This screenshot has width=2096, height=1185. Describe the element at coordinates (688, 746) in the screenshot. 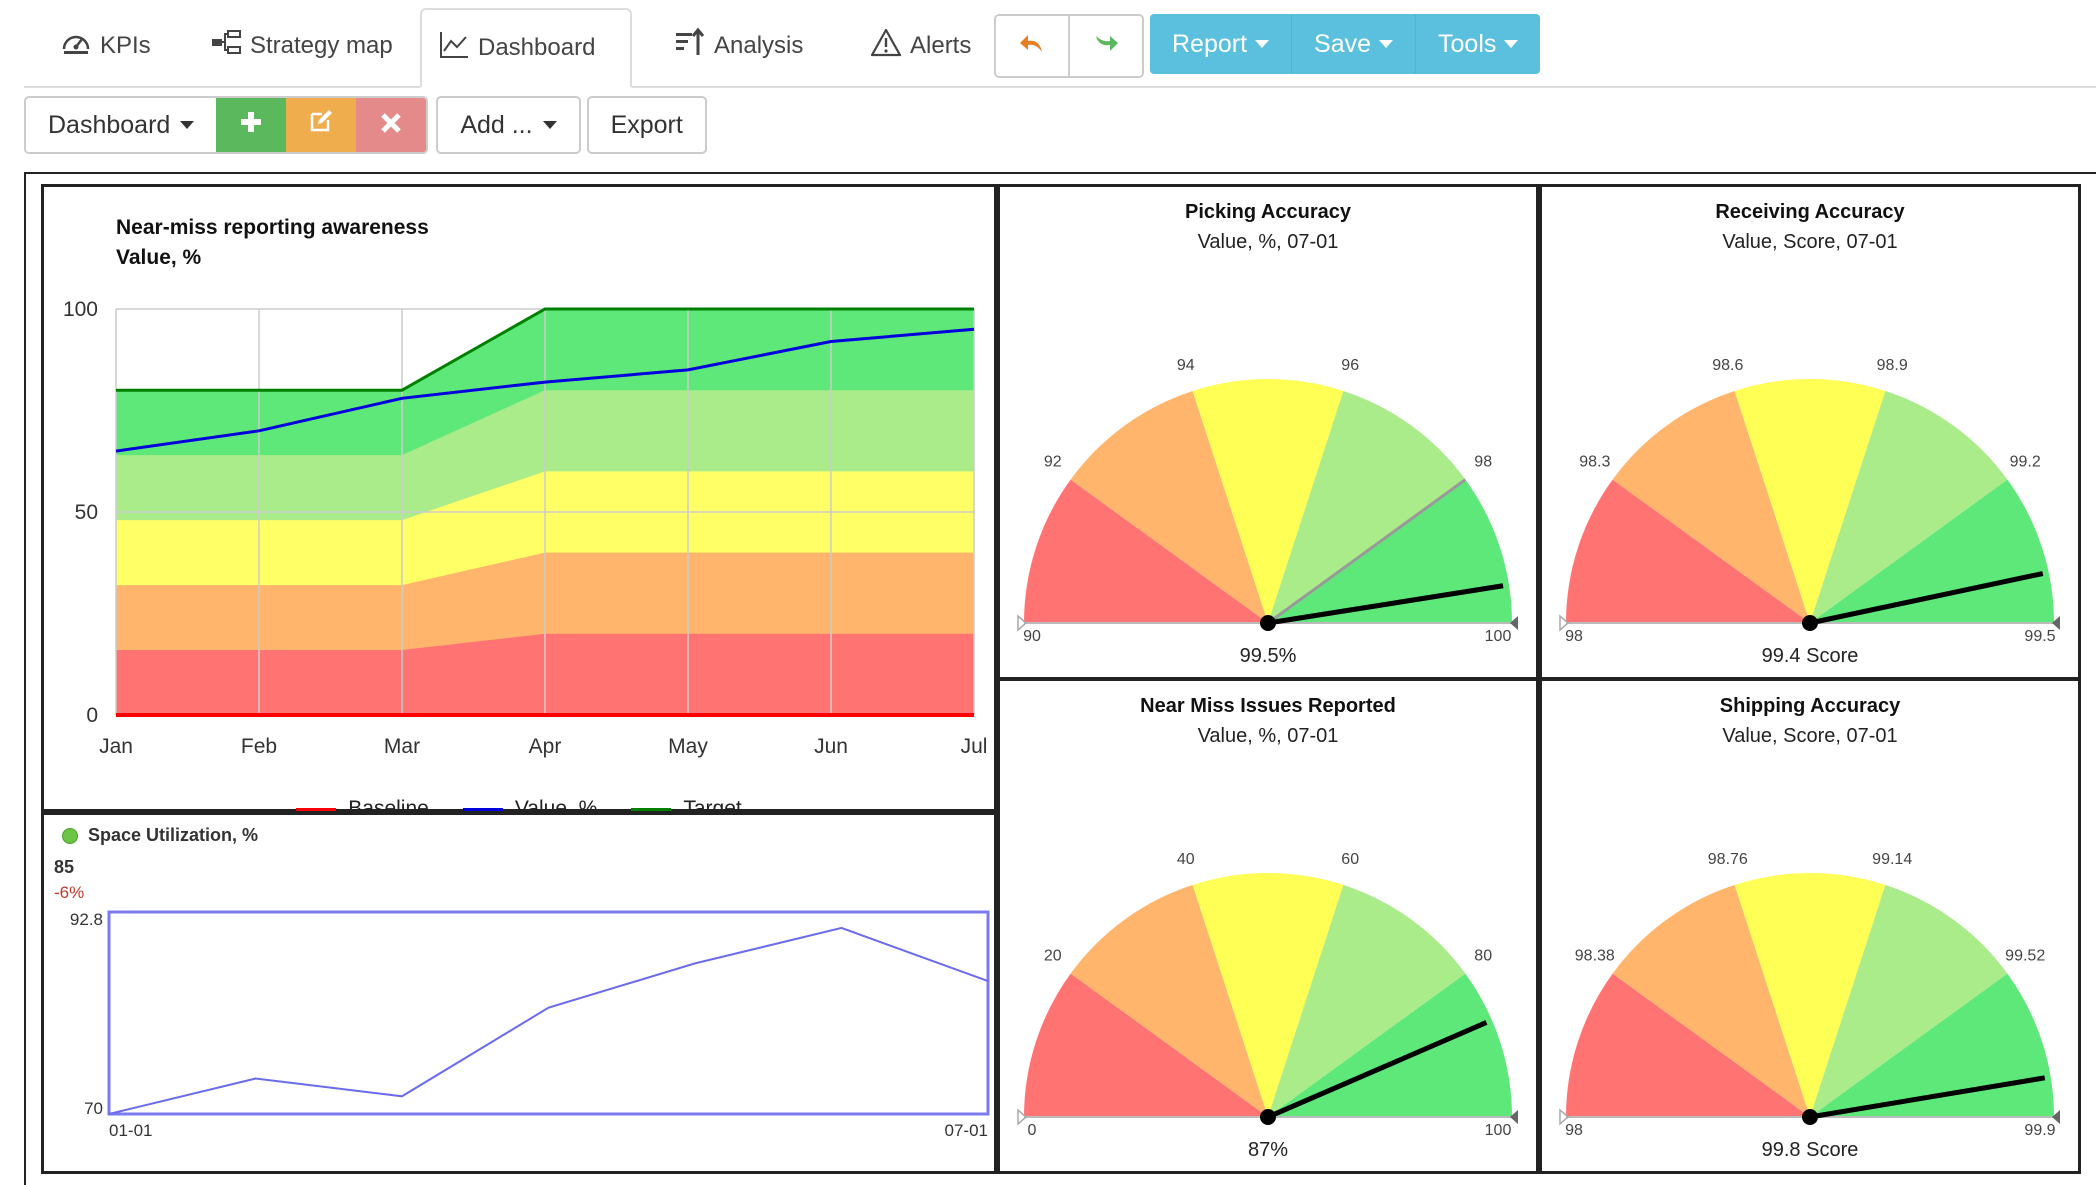

I see `x-tick-label: May` at that location.